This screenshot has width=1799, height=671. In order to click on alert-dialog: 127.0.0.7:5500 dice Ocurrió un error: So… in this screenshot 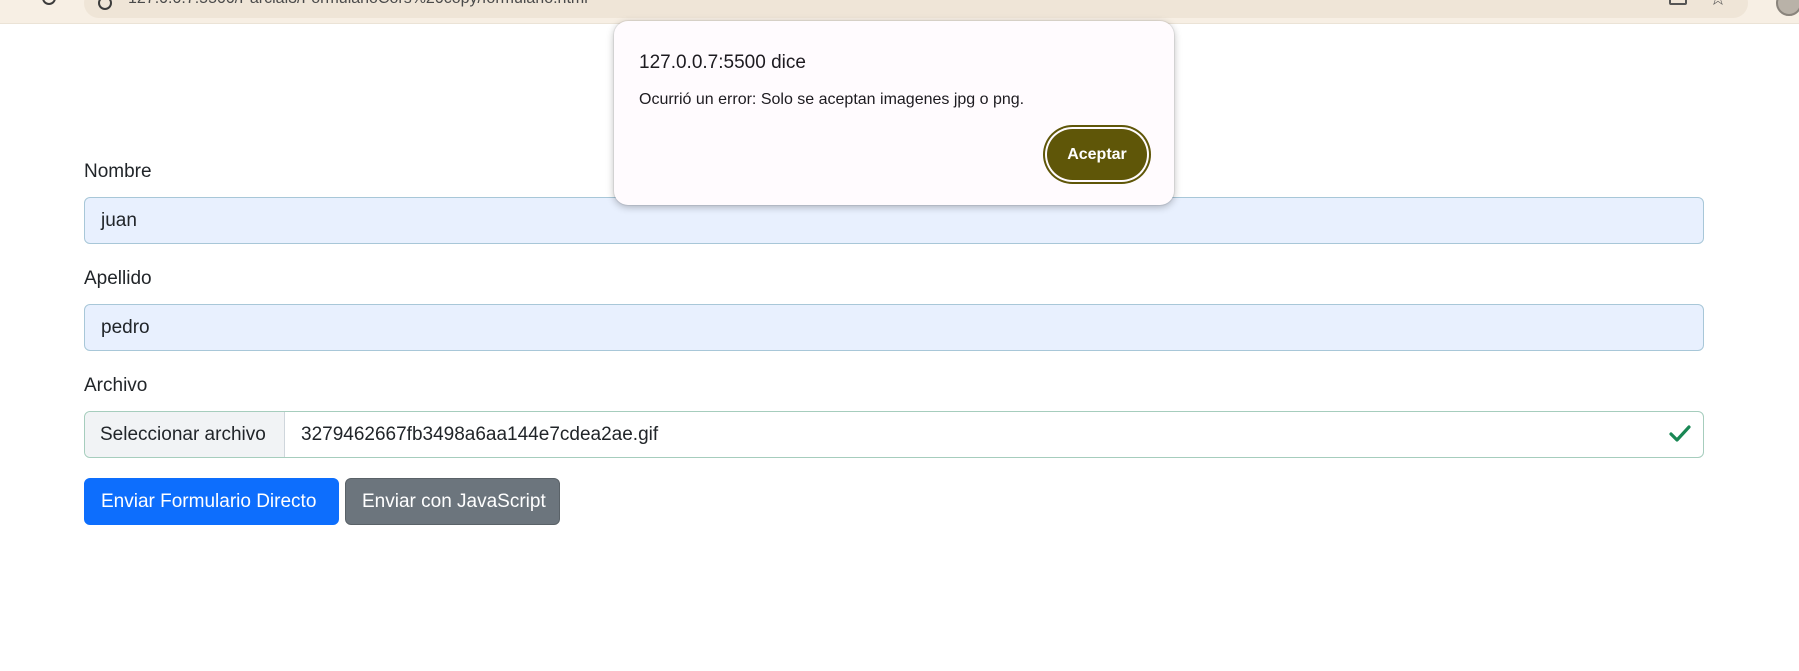, I will do `click(894, 113)`.